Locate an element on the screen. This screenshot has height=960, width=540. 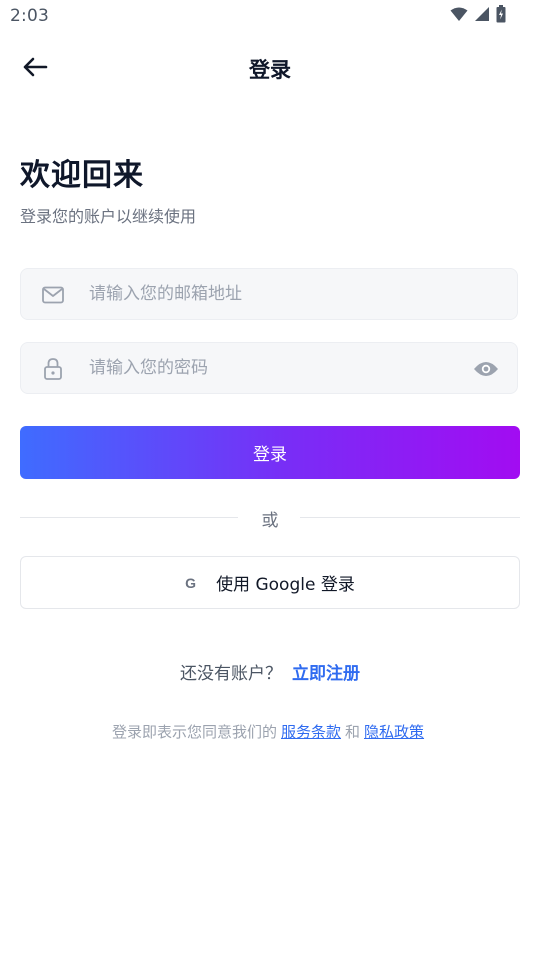
google-login-button: G 使用 Google 登录 is located at coordinates (270, 582).